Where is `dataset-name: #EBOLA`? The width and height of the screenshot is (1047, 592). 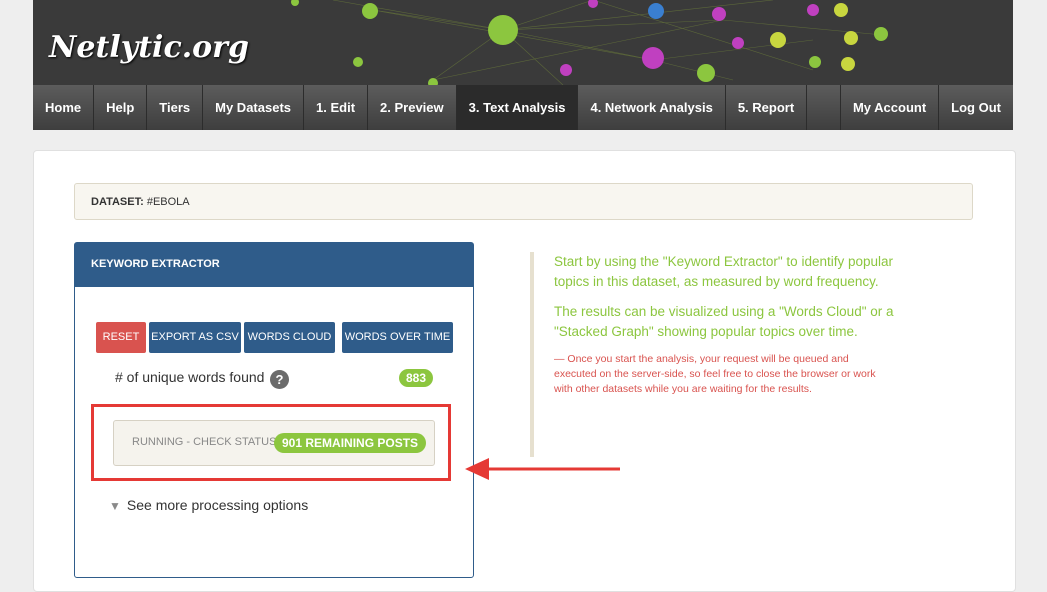
dataset-name: #EBOLA is located at coordinates (168, 202).